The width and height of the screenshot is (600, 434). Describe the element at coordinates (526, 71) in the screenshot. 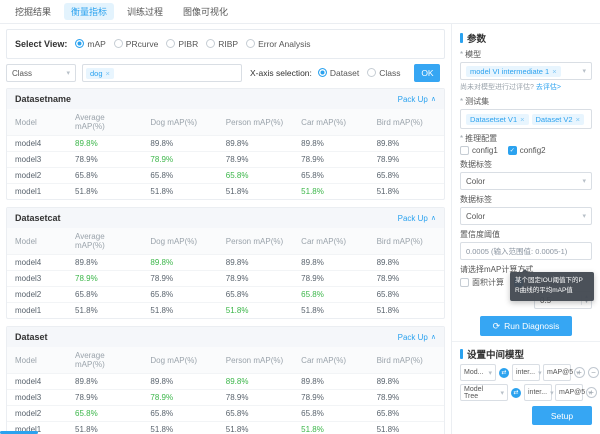

I see `model-select: model VI intermediate 1 × ▾` at that location.